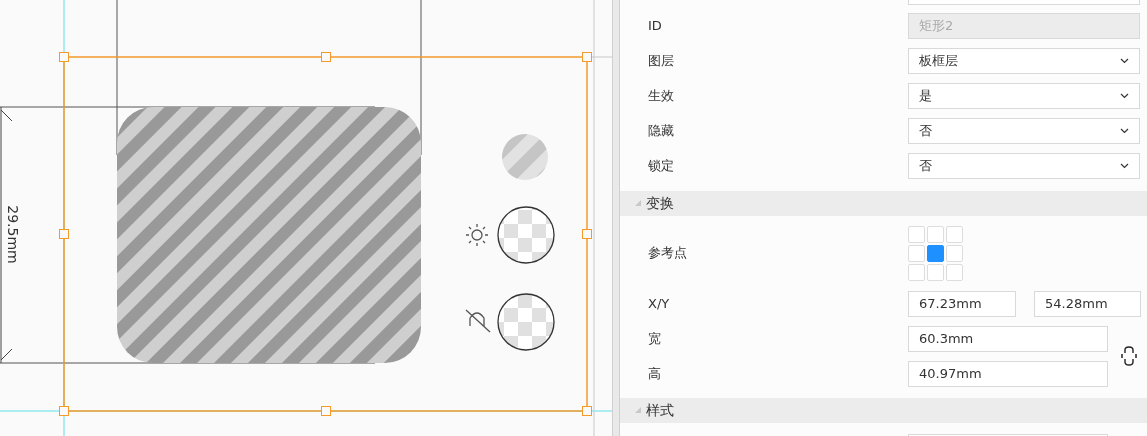 The image size is (1147, 436). What do you see at coordinates (661, 131) in the screenshot?
I see `property-label: 隐藏` at bounding box center [661, 131].